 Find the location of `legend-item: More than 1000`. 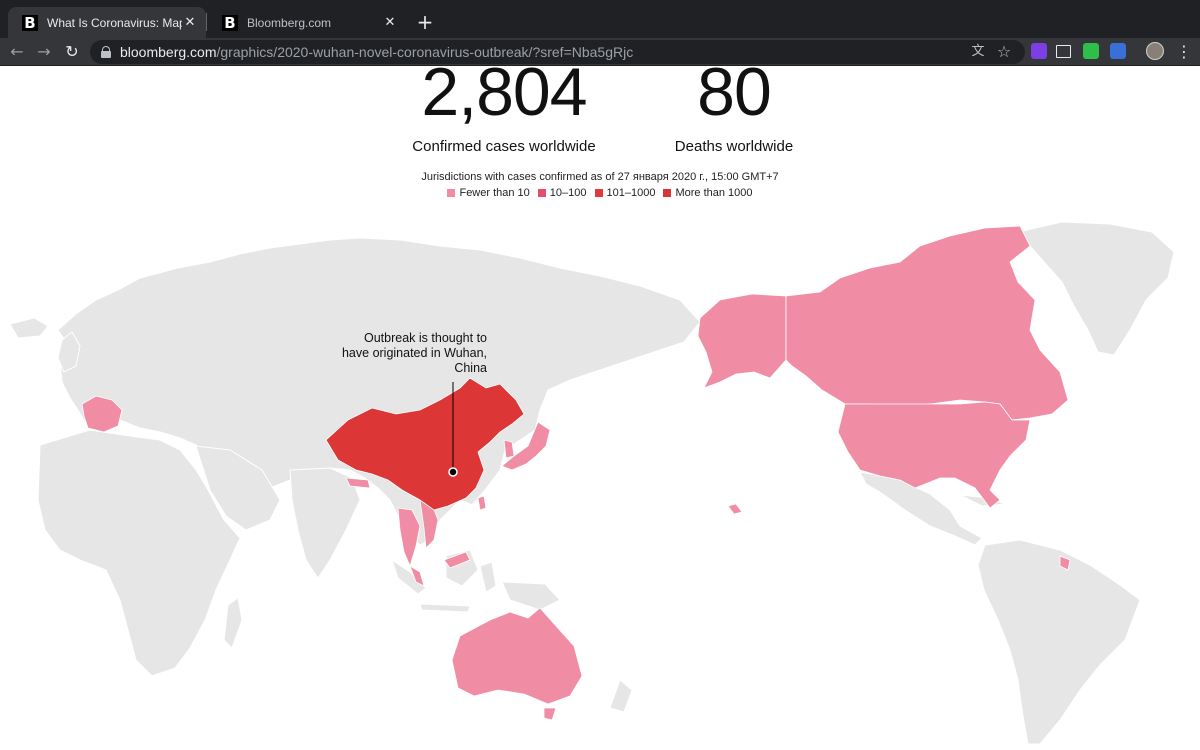

legend-item: More than 1000 is located at coordinates (708, 193).